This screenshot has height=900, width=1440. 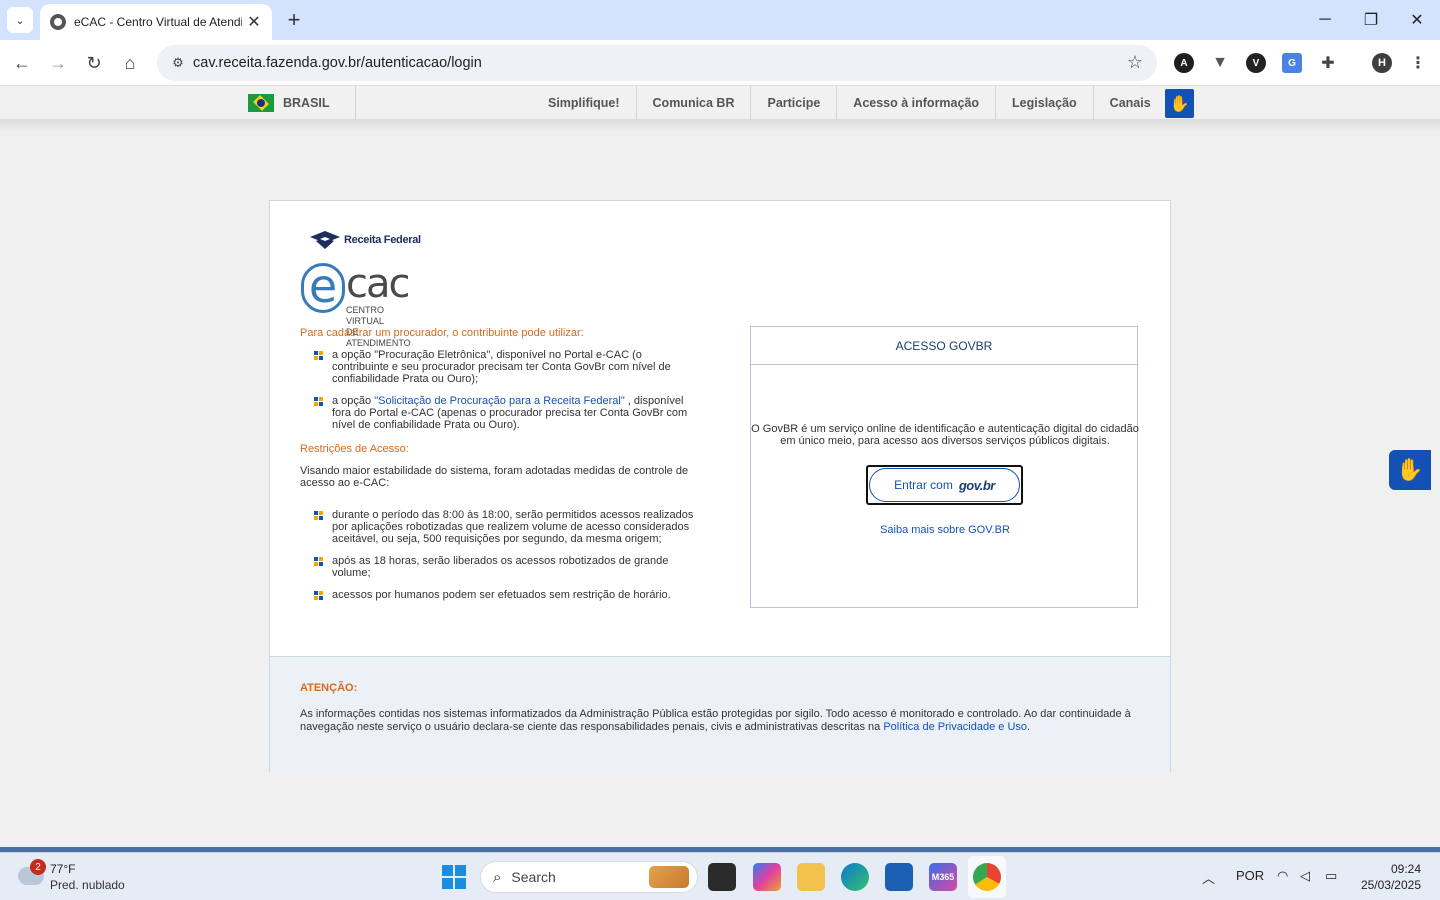 What do you see at coordinates (589, 877) in the screenshot?
I see `taskbar-search: ⌕ Search` at bounding box center [589, 877].